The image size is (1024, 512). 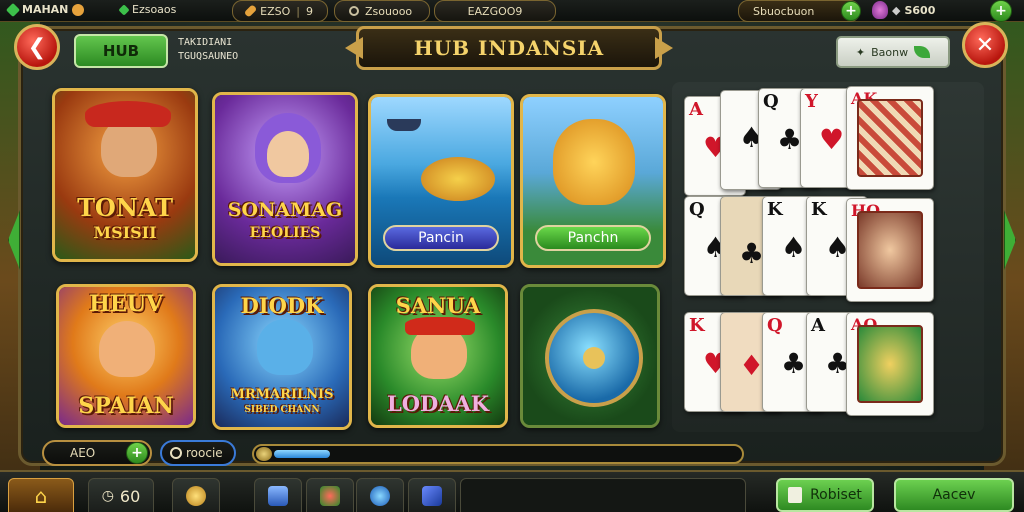 I want to click on game-tile-title: HEUV, so click(x=126, y=304).